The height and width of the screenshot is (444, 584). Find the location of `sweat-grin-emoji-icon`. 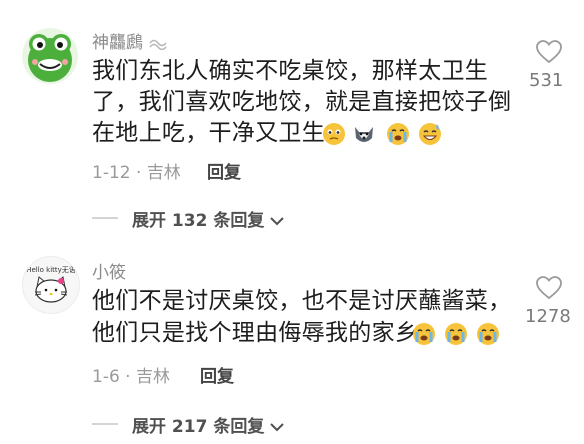

sweat-grin-emoji-icon is located at coordinates (430, 134).